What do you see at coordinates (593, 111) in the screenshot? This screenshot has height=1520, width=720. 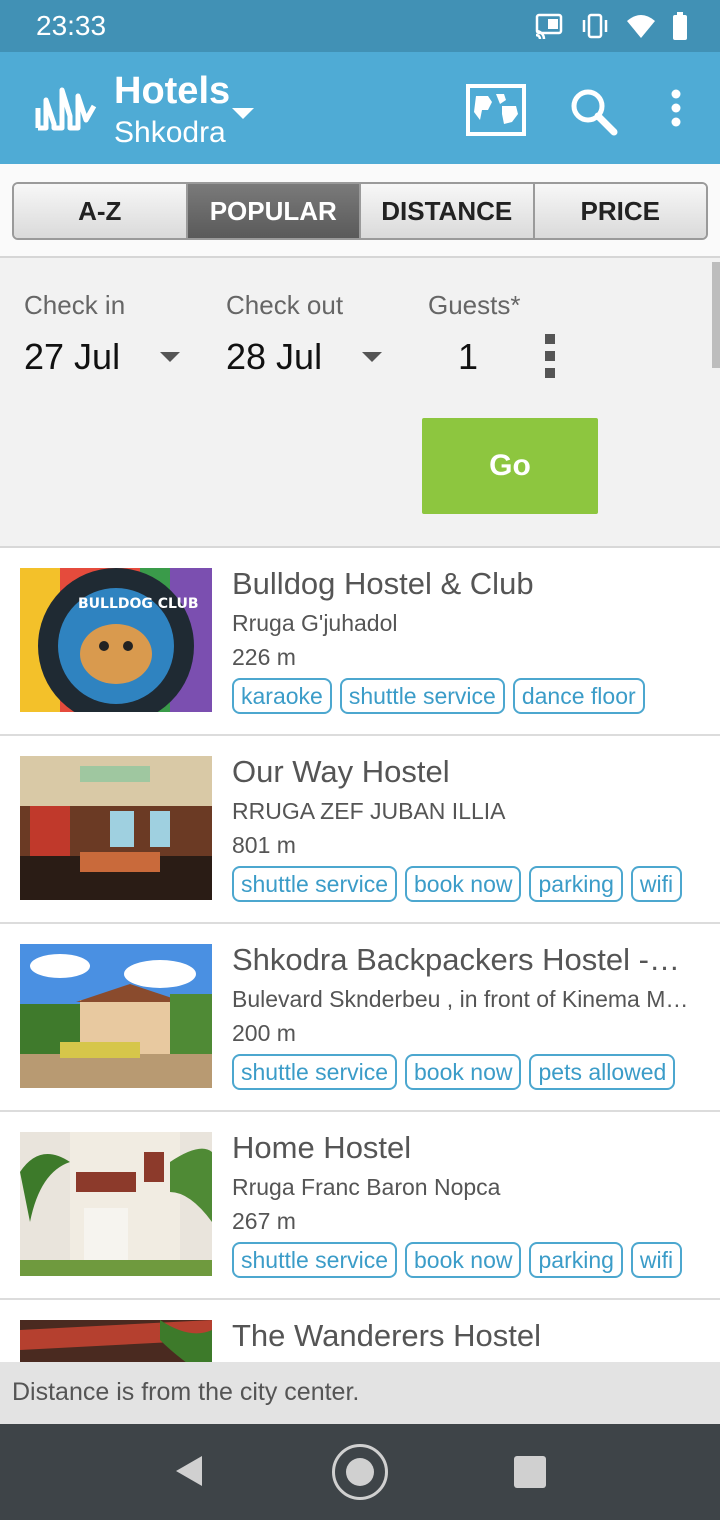 I see `search-icon` at bounding box center [593, 111].